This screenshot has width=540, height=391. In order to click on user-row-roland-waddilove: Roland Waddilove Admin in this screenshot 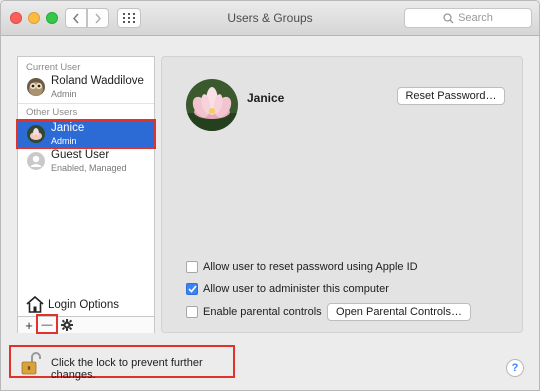, I will do `click(86, 87)`.